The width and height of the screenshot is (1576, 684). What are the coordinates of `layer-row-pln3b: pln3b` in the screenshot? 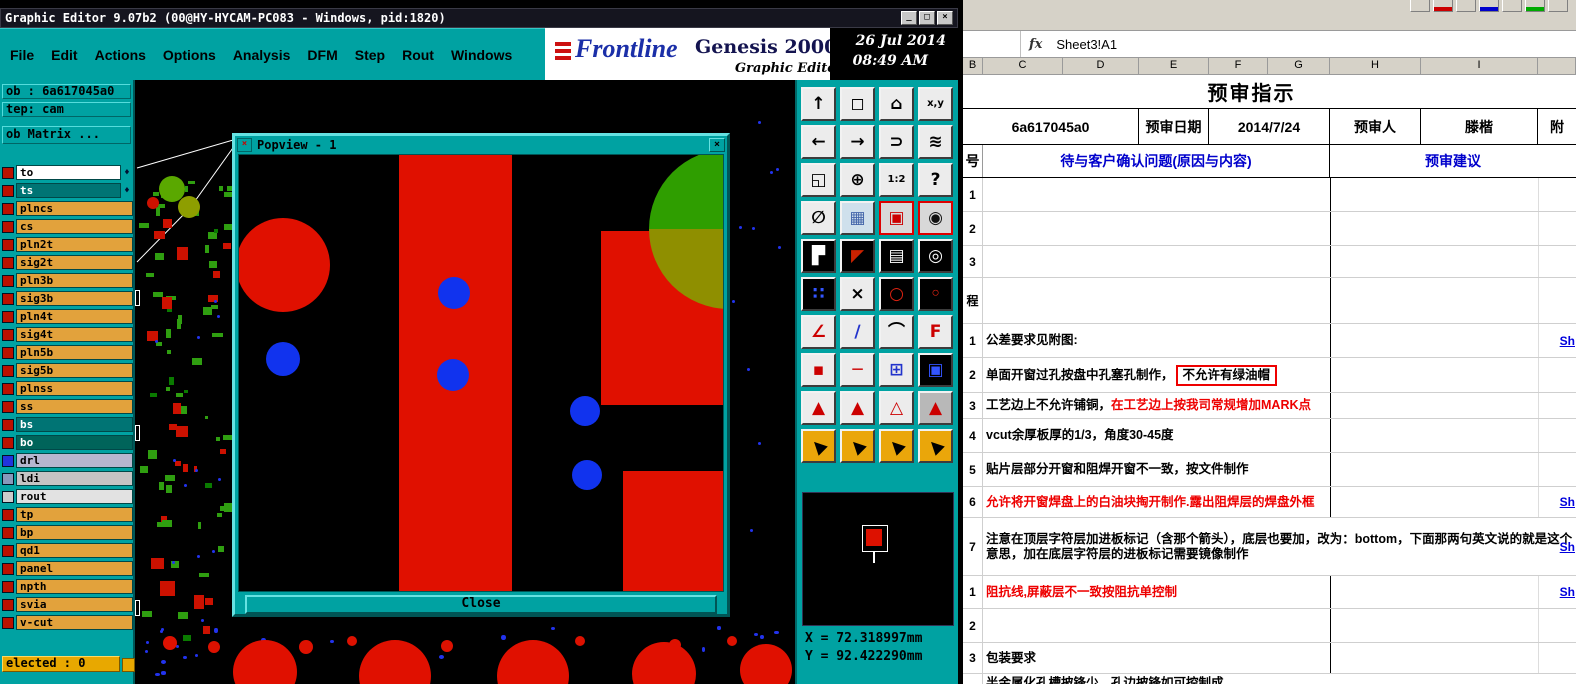 It's located at (66, 280).